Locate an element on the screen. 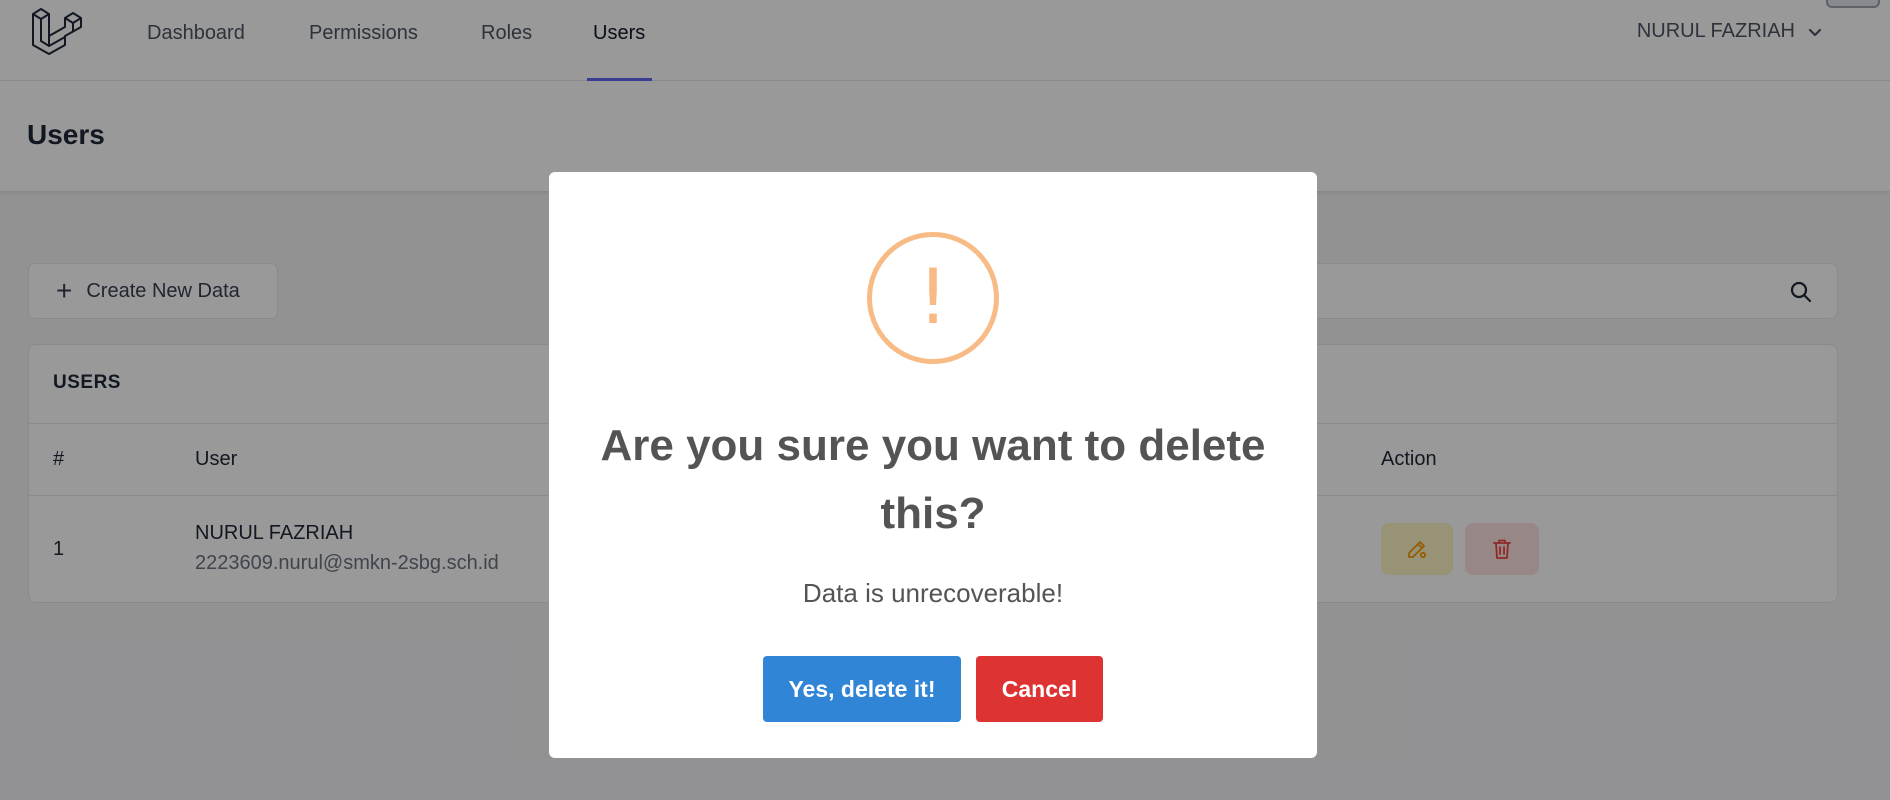 Image resolution: width=1890 pixels, height=800 pixels. dialog-title: Are you sure you want to delete this? is located at coordinates (933, 479).